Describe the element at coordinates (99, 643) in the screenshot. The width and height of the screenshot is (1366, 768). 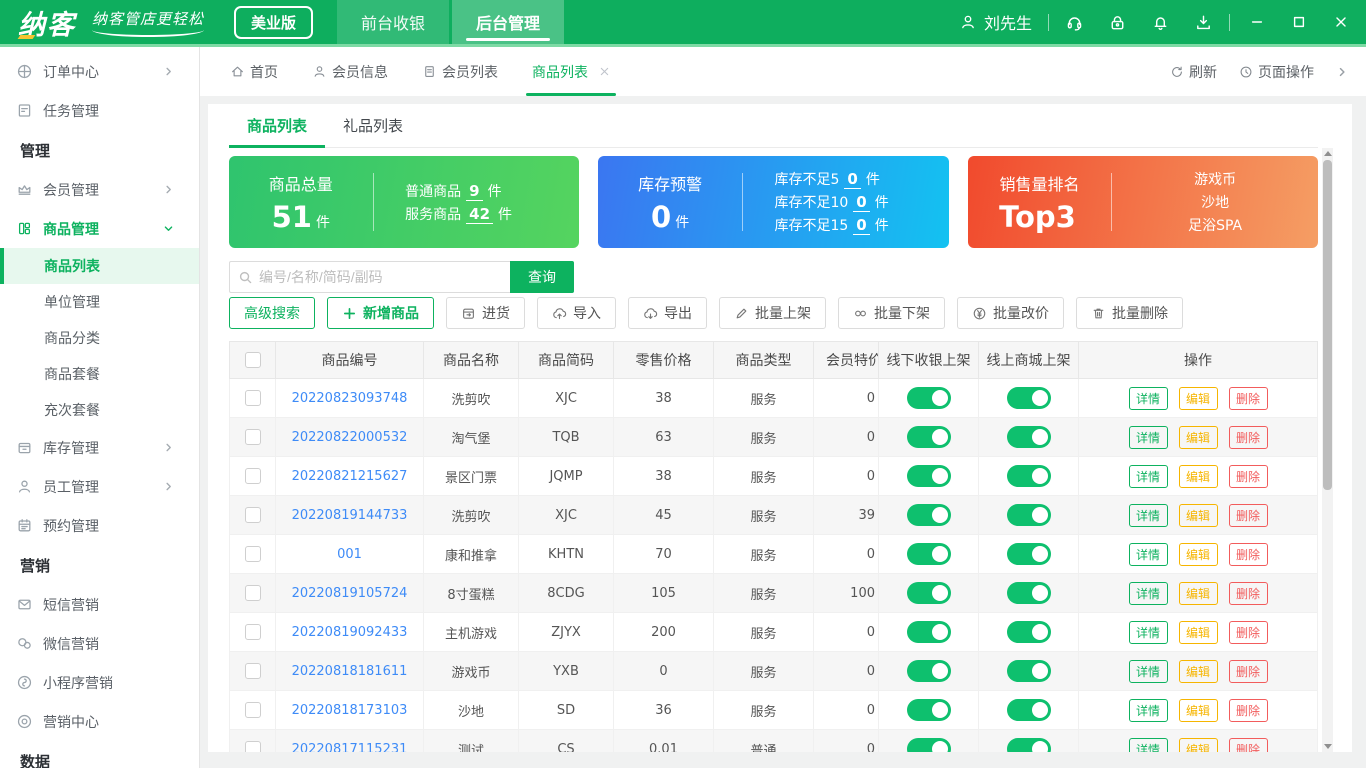
I see `sidebar-item: 微信营销` at that location.